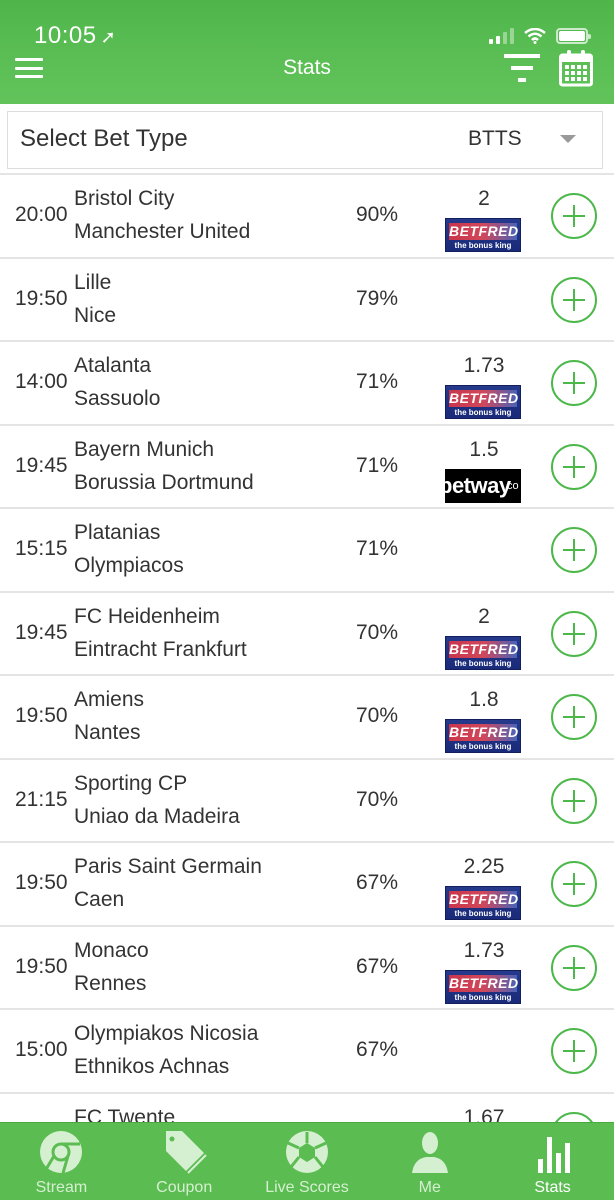 The image size is (614, 1200). I want to click on bet-type-label: Select Bet Type, so click(104, 138).